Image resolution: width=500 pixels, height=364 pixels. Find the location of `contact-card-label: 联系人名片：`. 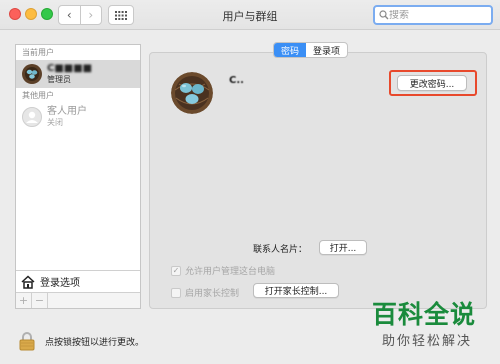

contact-card-label: 联系人名片： is located at coordinates (280, 250).